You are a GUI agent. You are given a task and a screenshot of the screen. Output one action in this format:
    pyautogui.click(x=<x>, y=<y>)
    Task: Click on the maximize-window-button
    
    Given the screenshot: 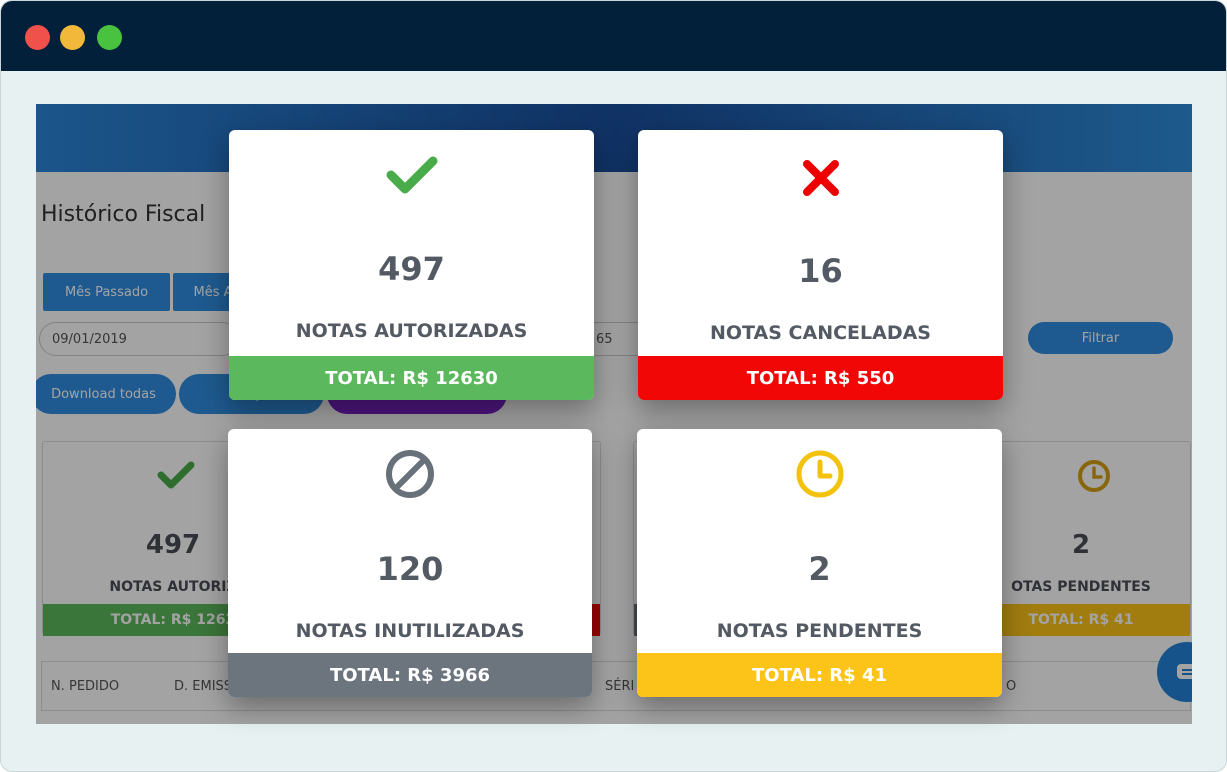 What is the action you would take?
    pyautogui.click(x=109, y=37)
    